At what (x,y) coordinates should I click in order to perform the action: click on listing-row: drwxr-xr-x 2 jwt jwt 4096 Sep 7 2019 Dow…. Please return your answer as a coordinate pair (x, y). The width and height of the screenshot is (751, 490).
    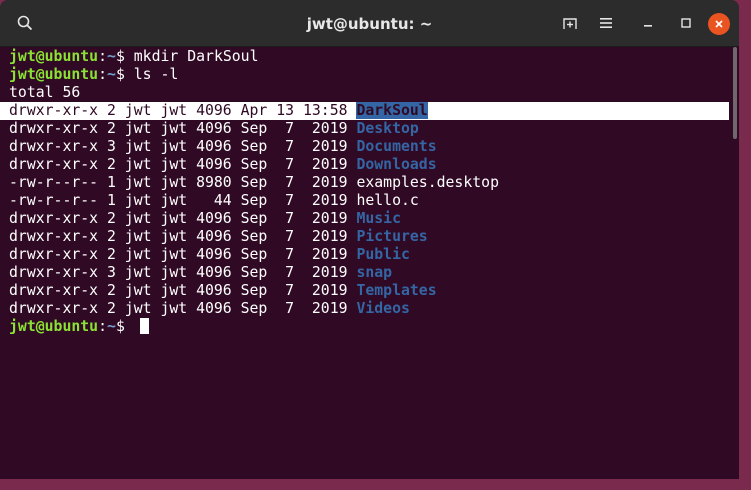
    Looking at the image, I should click on (364, 165).